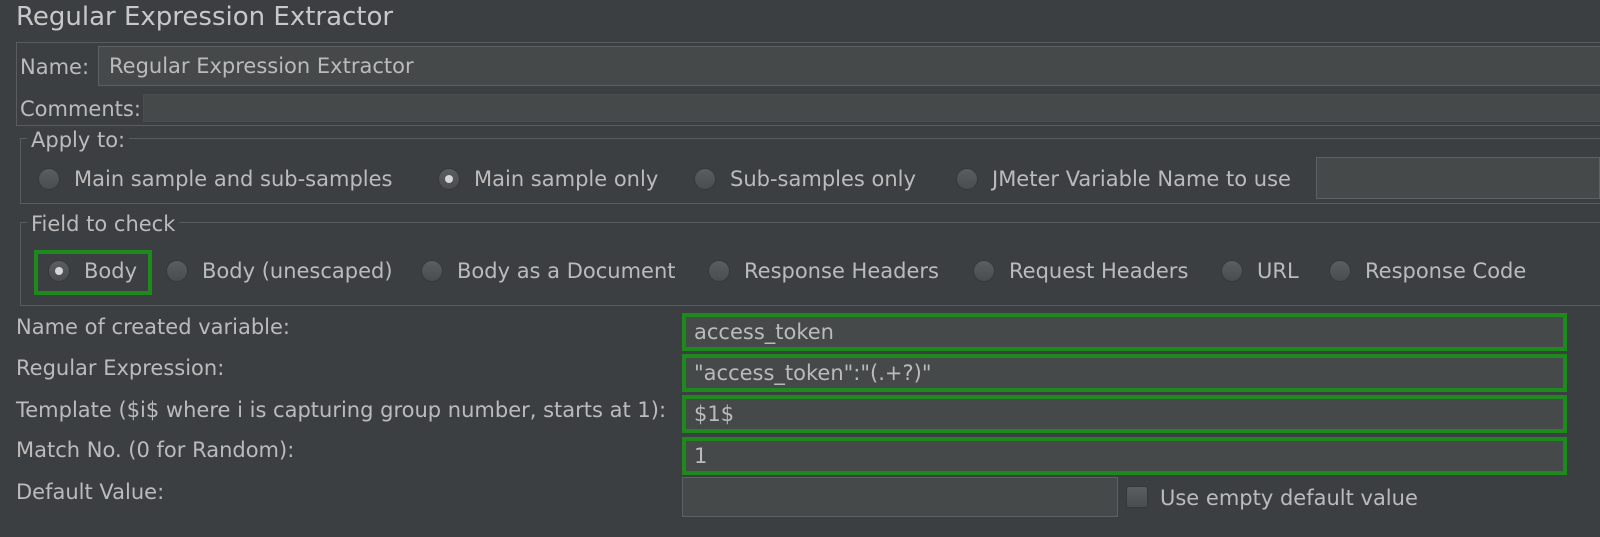  I want to click on field-response-headers-radio: Response Headers, so click(823, 271).